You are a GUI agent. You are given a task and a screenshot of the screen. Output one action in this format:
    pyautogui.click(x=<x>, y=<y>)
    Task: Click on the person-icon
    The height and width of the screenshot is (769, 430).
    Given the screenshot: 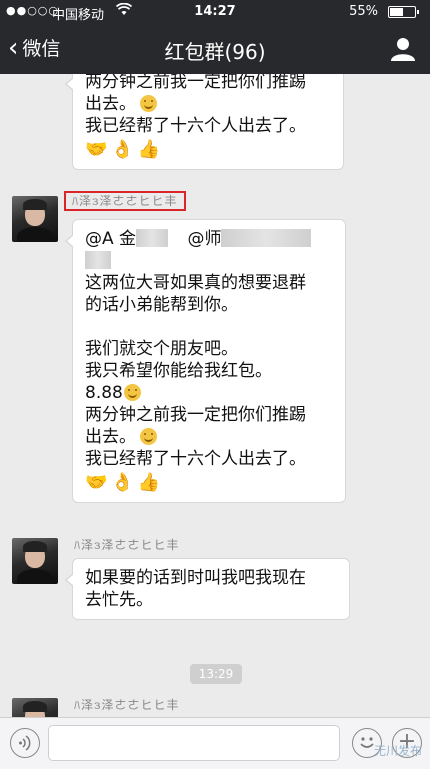 What is the action you would take?
    pyautogui.click(x=403, y=49)
    